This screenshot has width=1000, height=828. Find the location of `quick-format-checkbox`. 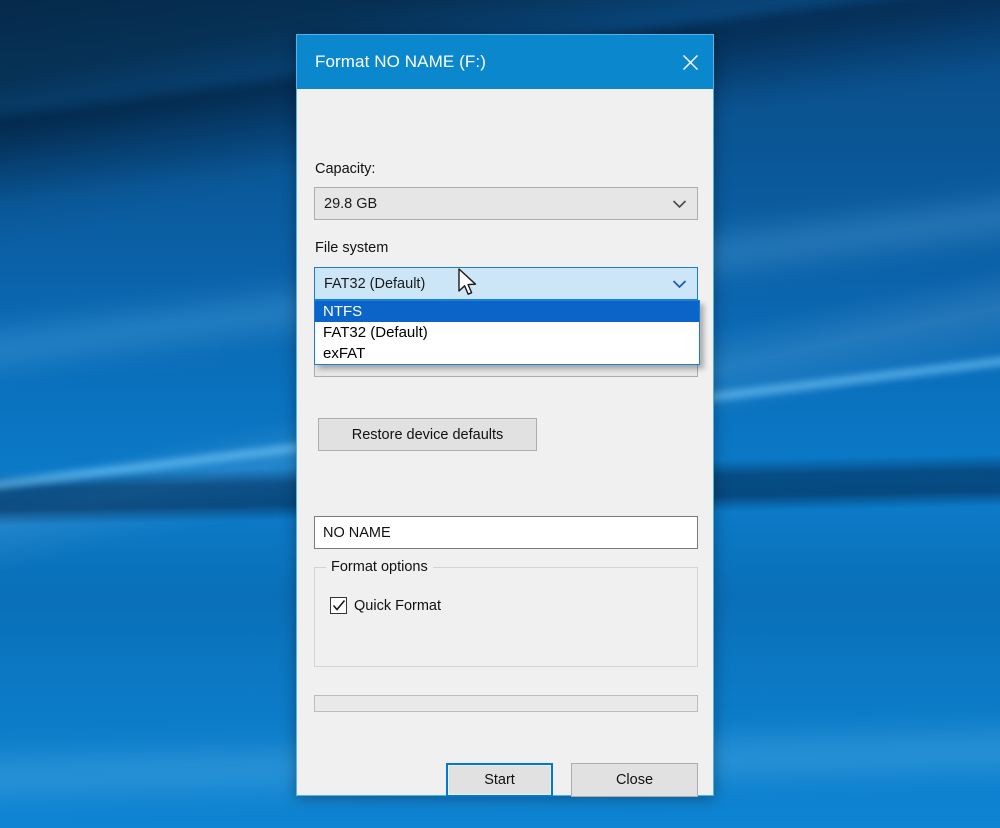

quick-format-checkbox is located at coordinates (338, 605).